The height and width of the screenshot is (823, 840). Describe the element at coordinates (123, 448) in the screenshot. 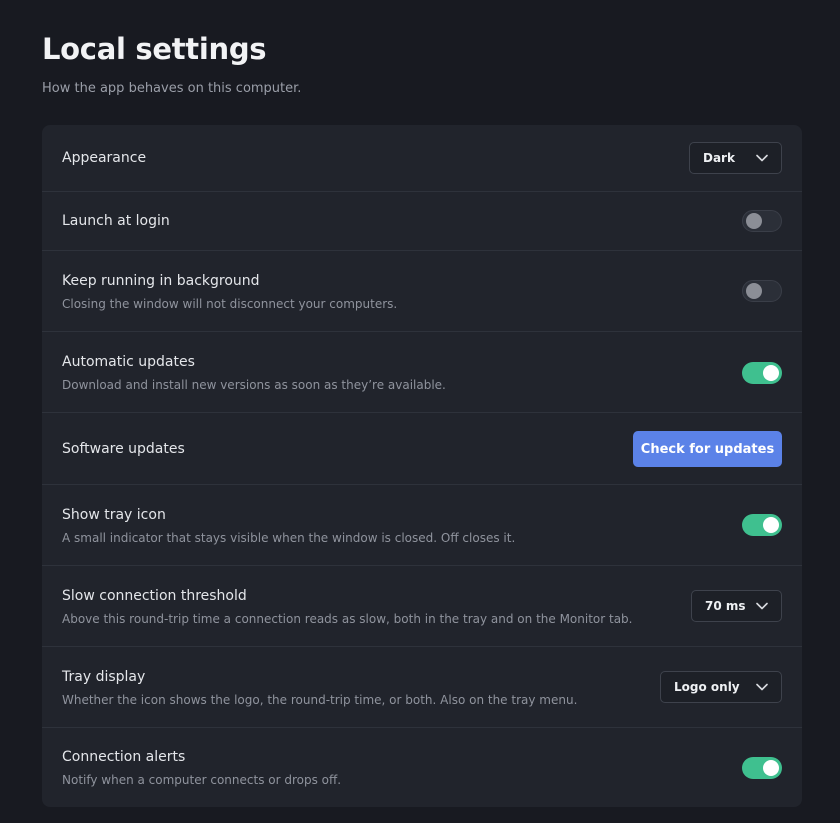

I see `setting-label: Software updates` at that location.